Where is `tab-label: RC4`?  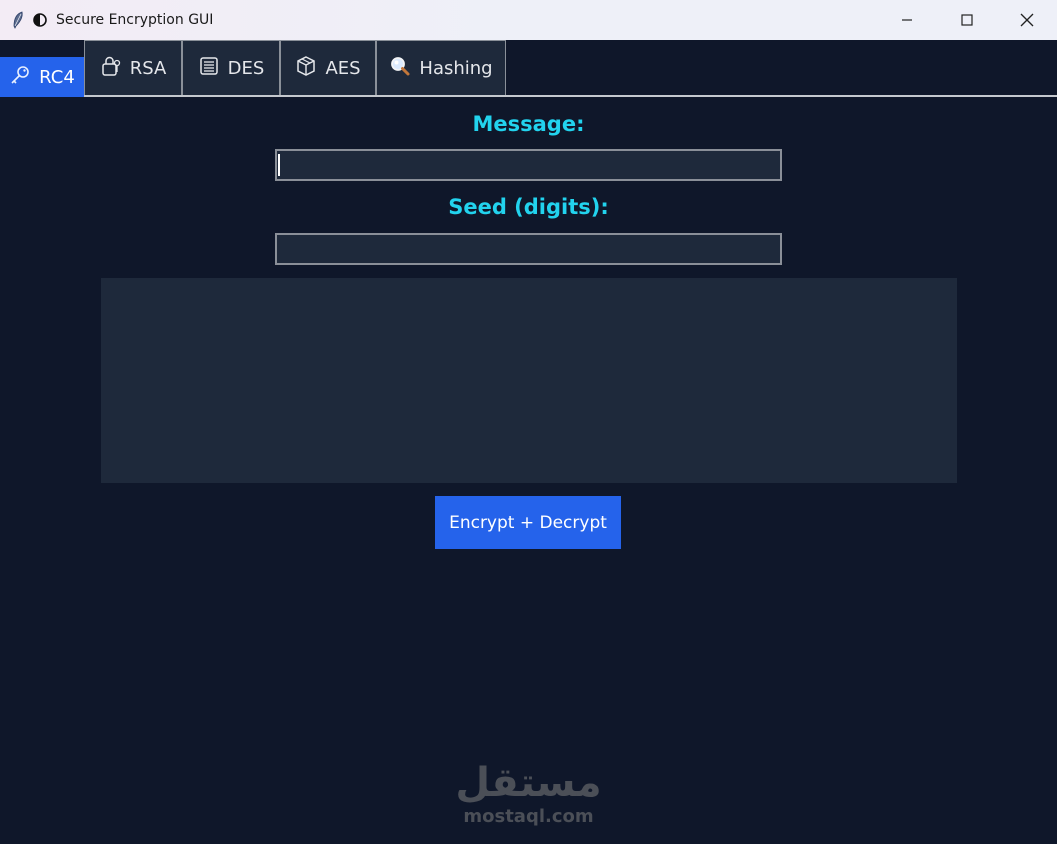
tab-label: RC4 is located at coordinates (57, 77).